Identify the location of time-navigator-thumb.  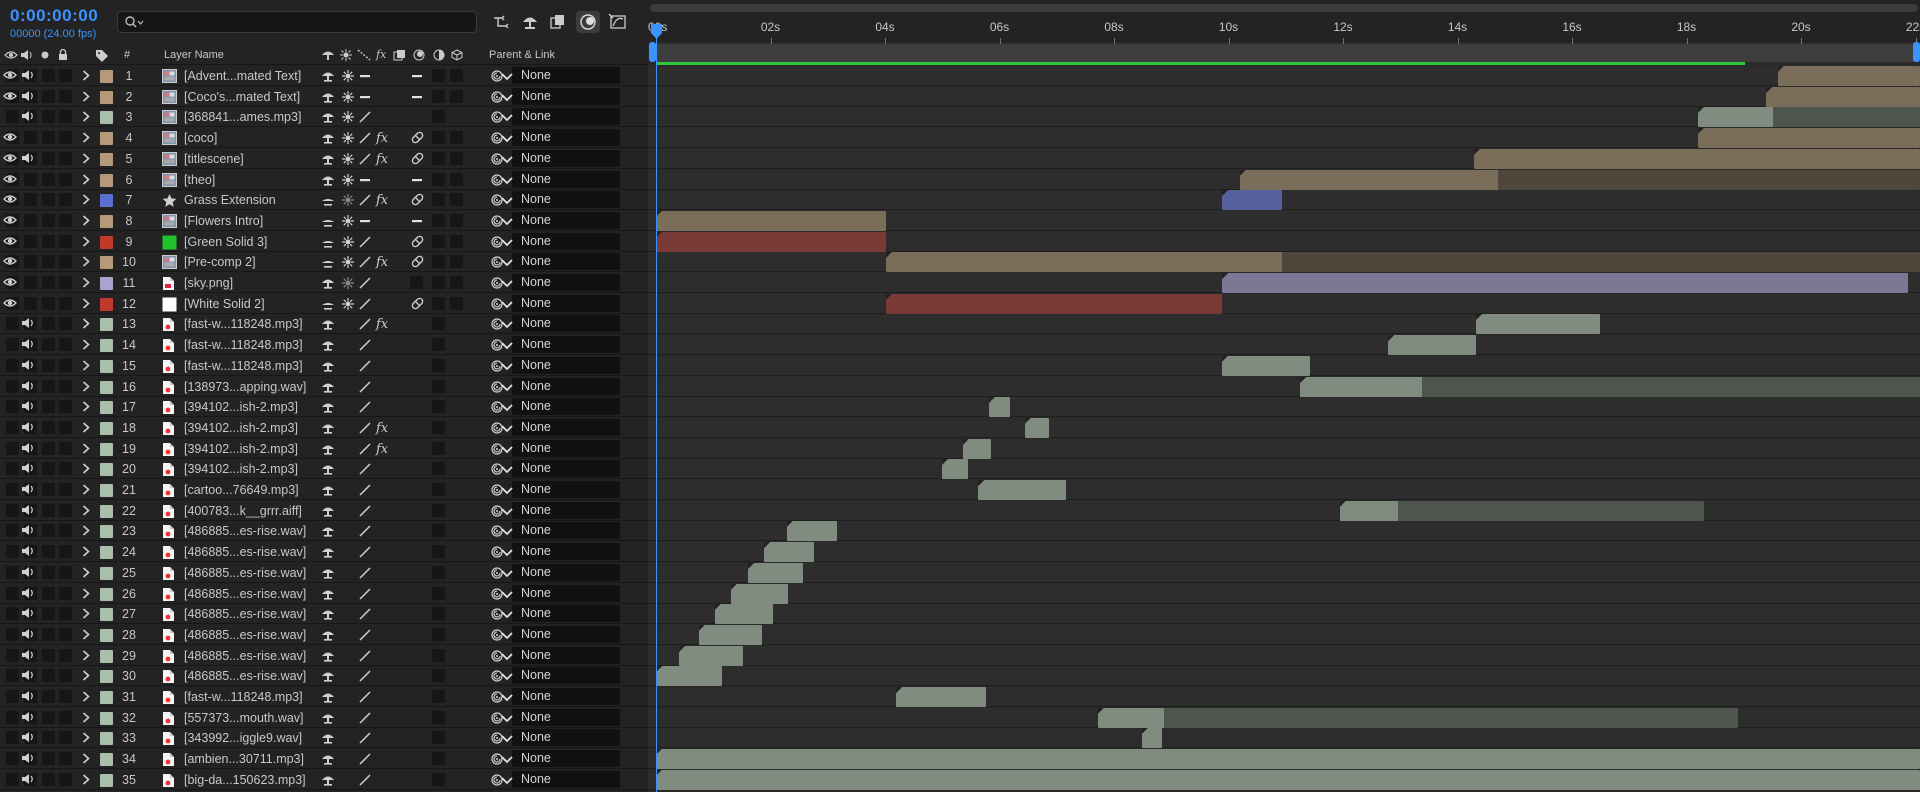
(1284, 8).